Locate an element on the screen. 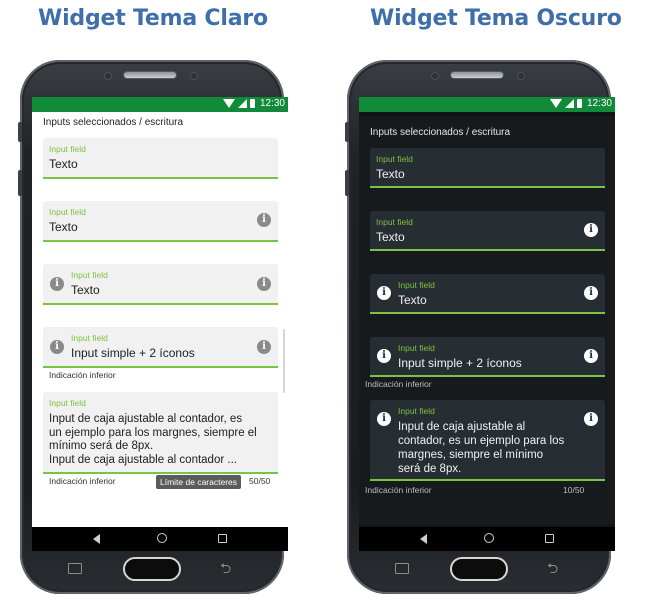 This screenshot has height=614, width=645. scrollbar is located at coordinates (284, 361).